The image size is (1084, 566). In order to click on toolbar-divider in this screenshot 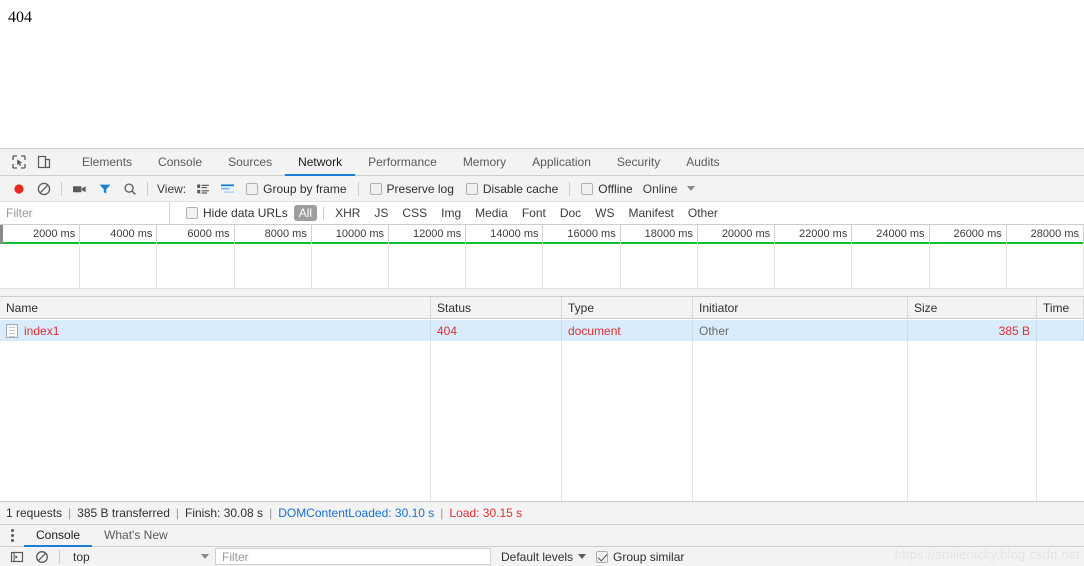, I will do `click(59, 556)`.